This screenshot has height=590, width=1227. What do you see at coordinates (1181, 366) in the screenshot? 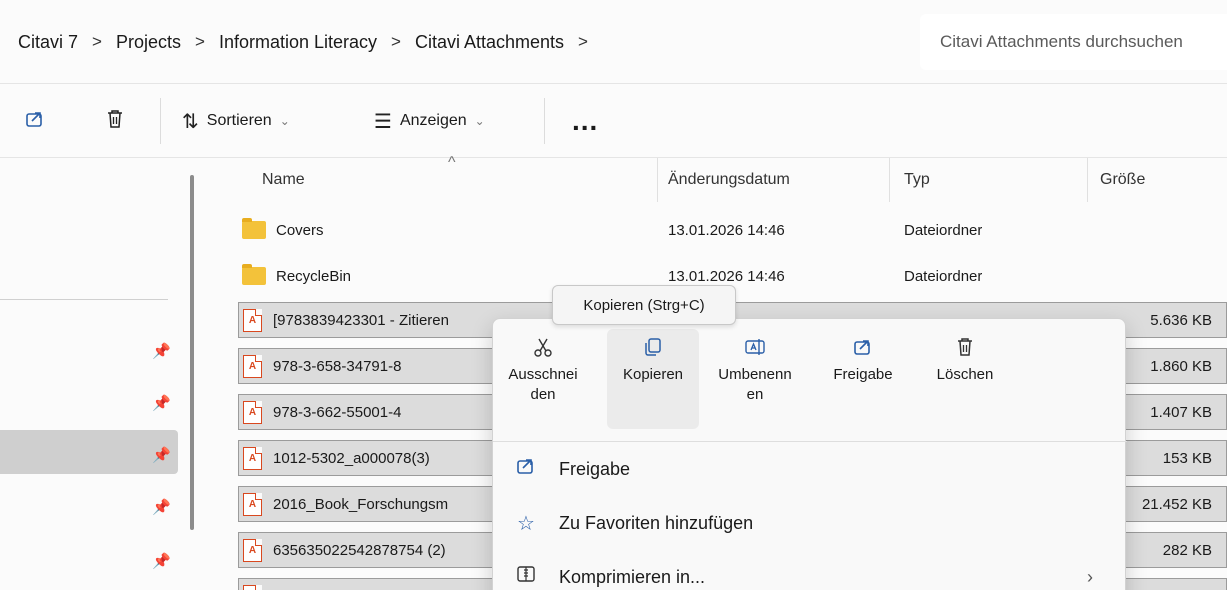
I see `file-size: 1.860 KB` at bounding box center [1181, 366].